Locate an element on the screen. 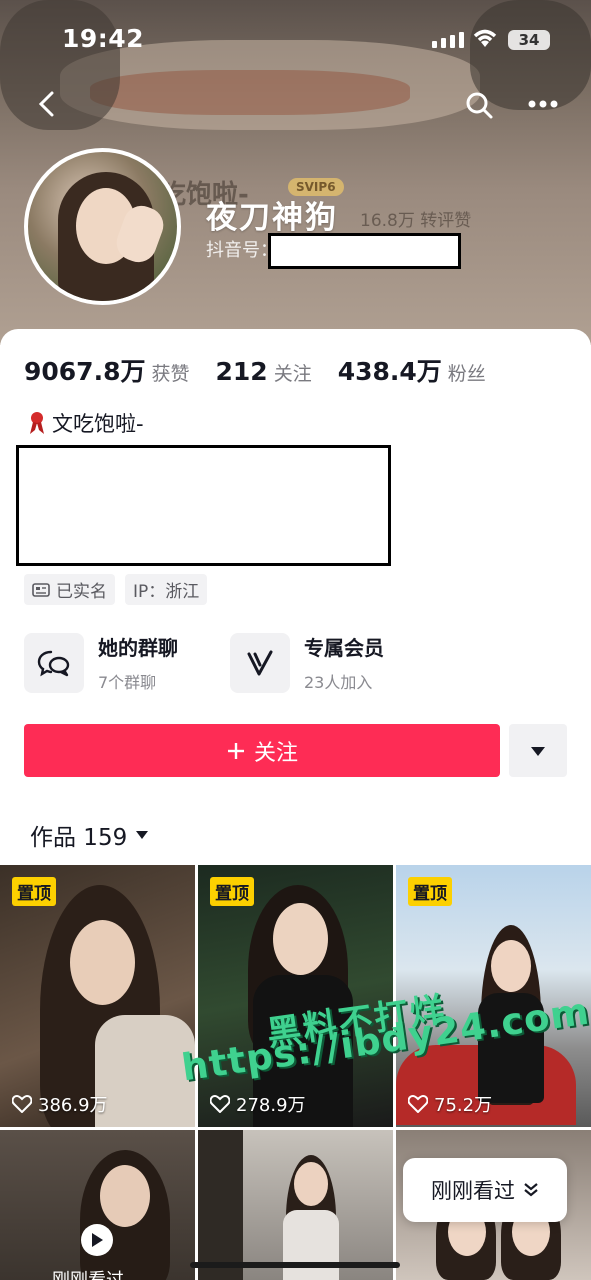 The image size is (591, 1280). recently-viewed-button: 刚刚看过 is located at coordinates (485, 1190).